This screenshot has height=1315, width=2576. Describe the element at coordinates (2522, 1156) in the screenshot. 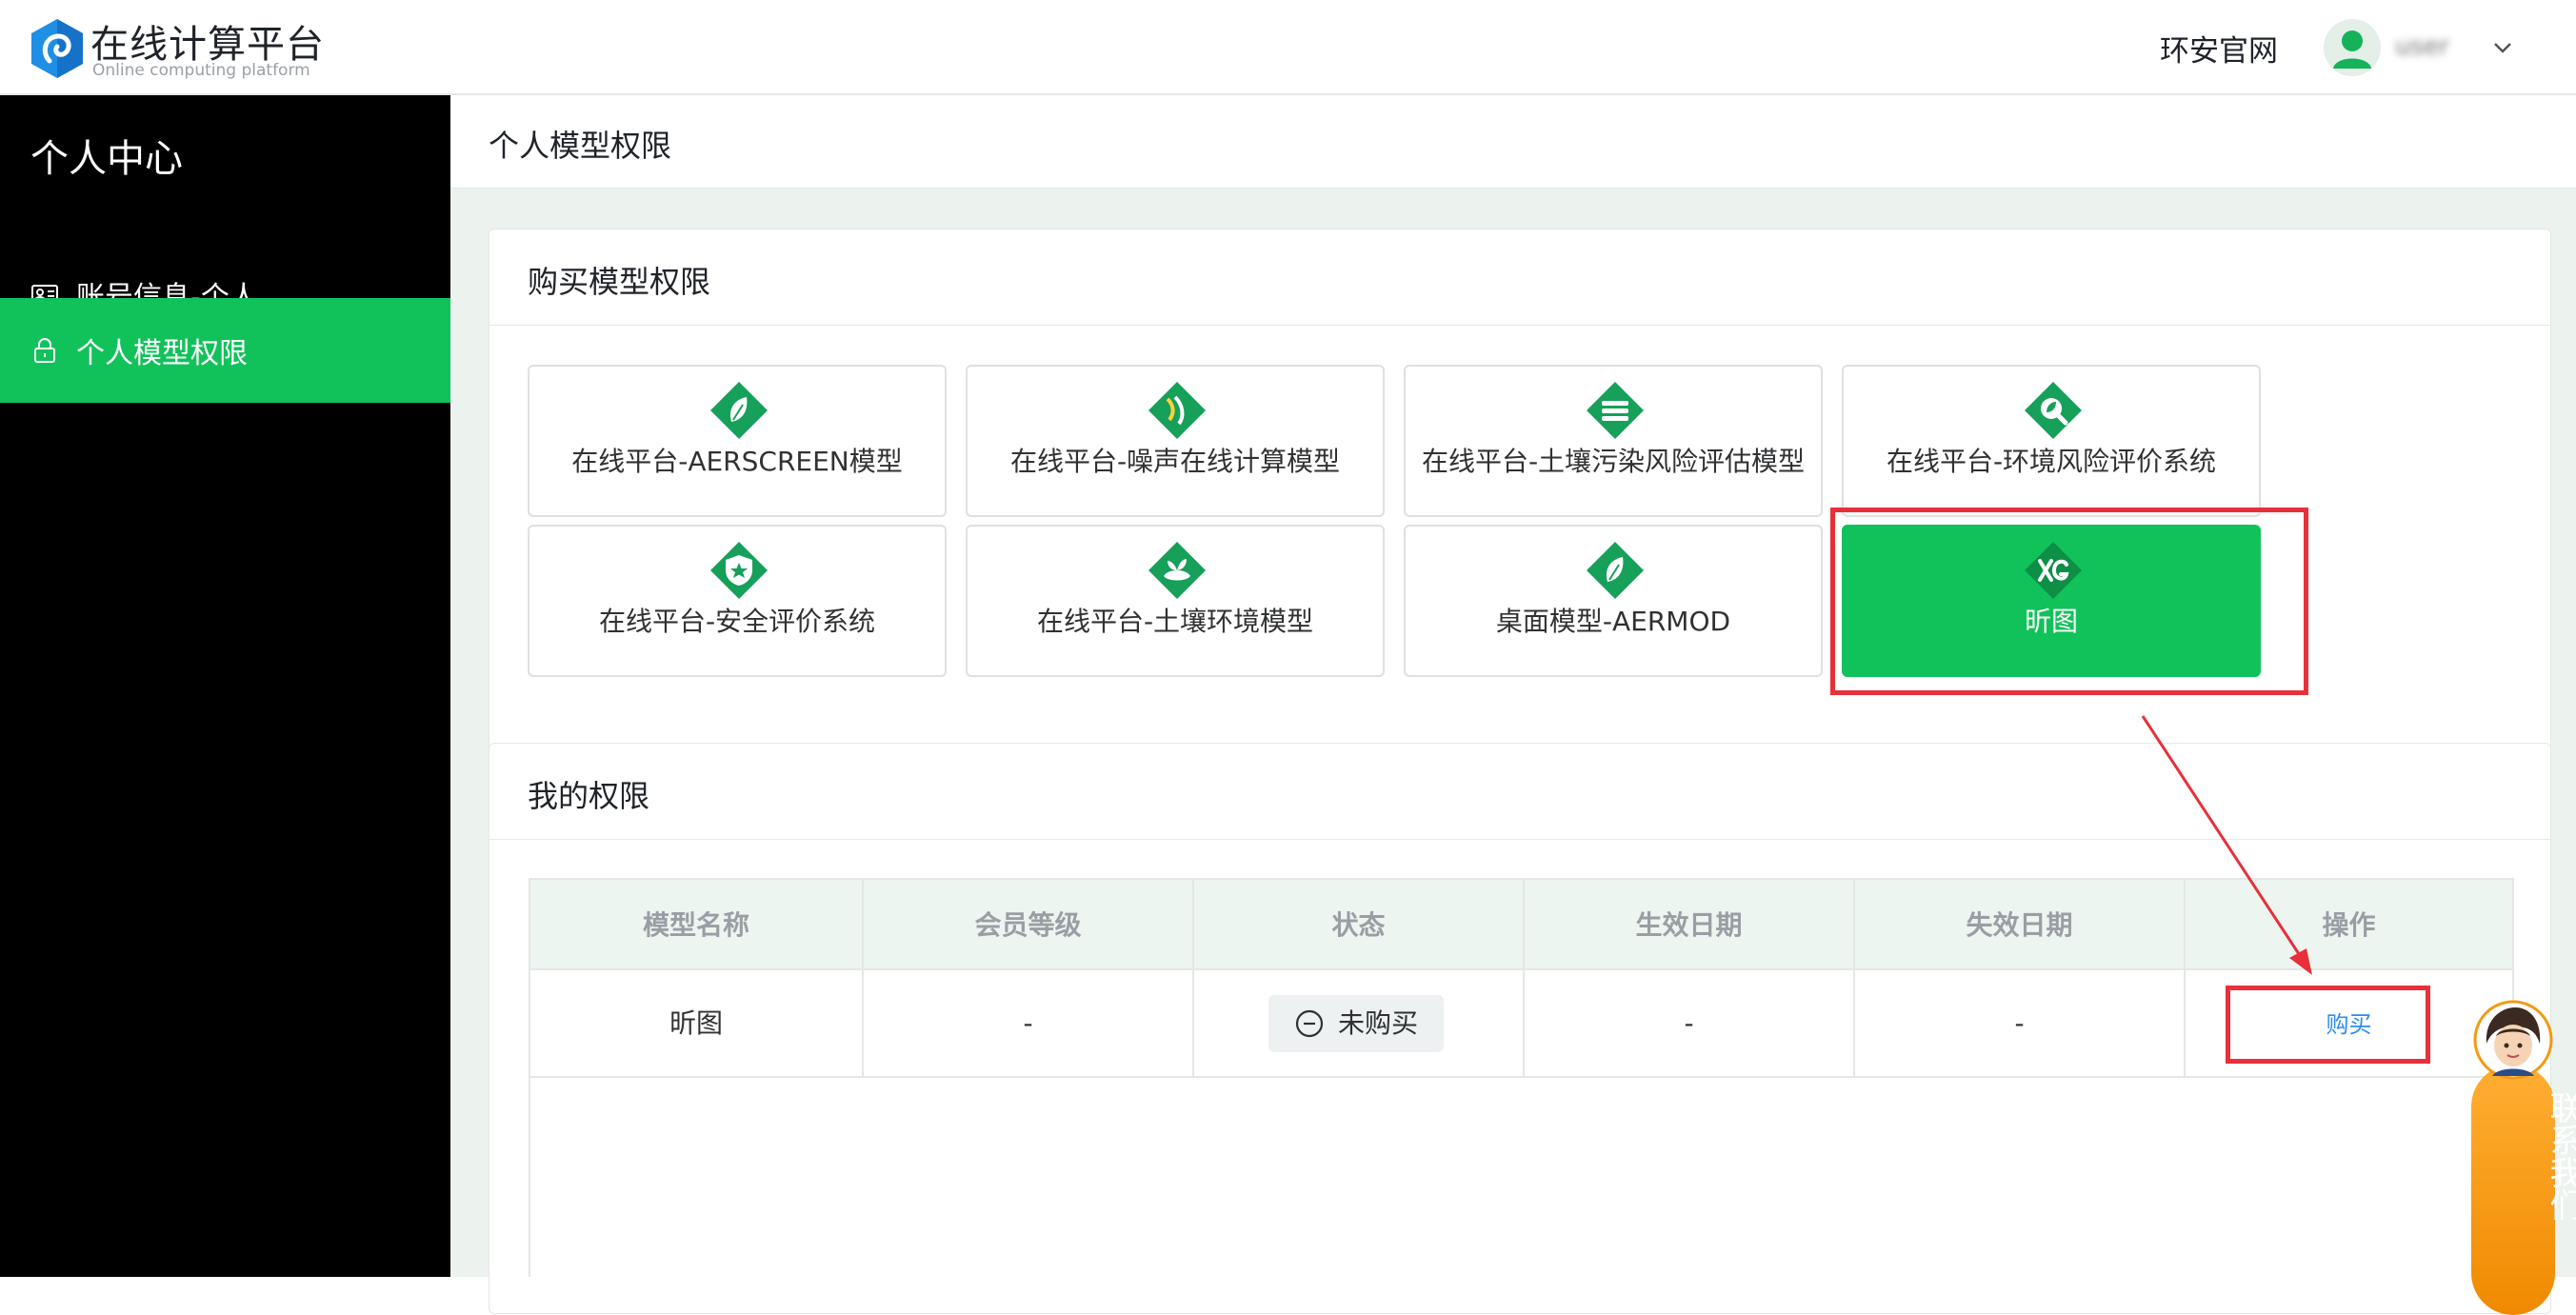

I see `contact-us-widget: 联系我们` at that location.